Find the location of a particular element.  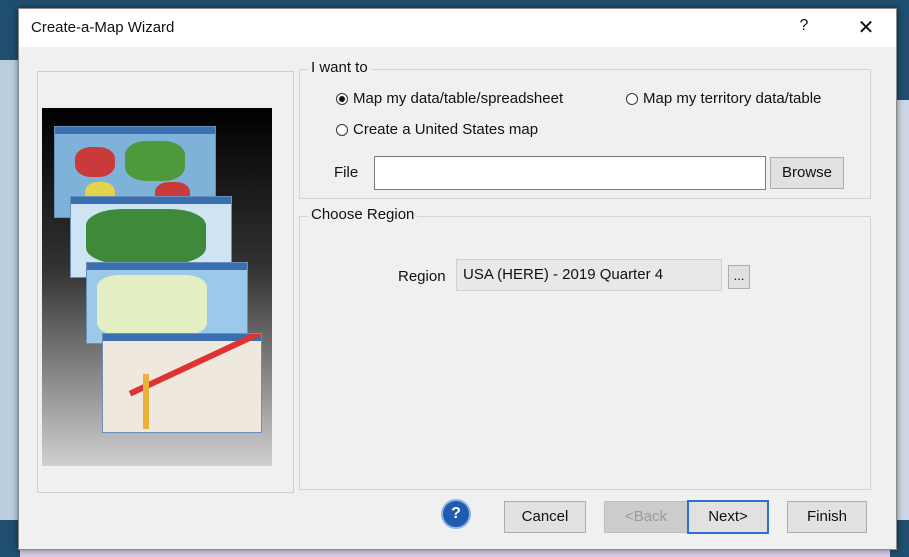

question-circle-icon: ? is located at coordinates (456, 514).